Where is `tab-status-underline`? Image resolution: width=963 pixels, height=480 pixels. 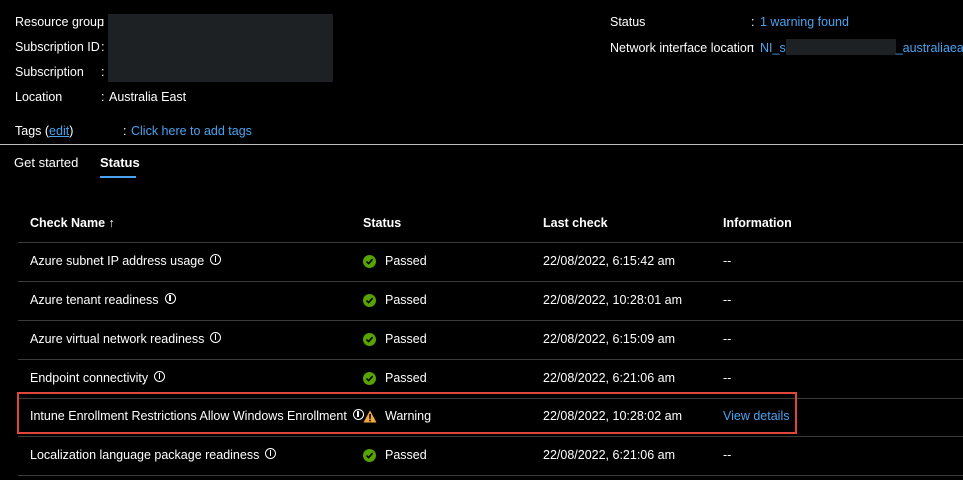
tab-status-underline is located at coordinates (118, 177).